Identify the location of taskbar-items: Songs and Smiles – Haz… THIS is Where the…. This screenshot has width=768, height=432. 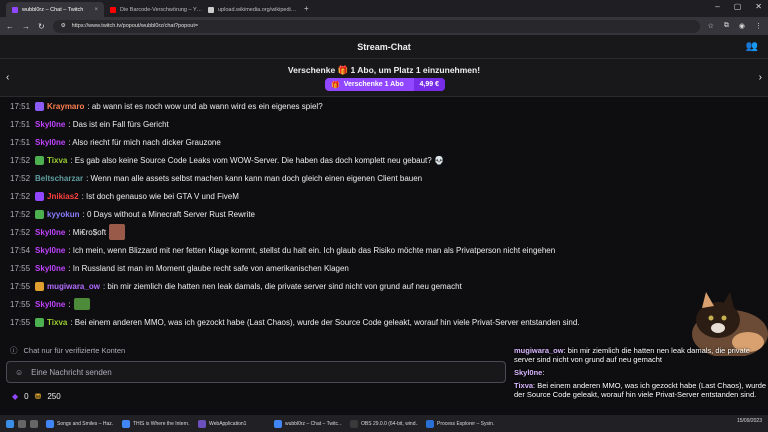
(268, 423).